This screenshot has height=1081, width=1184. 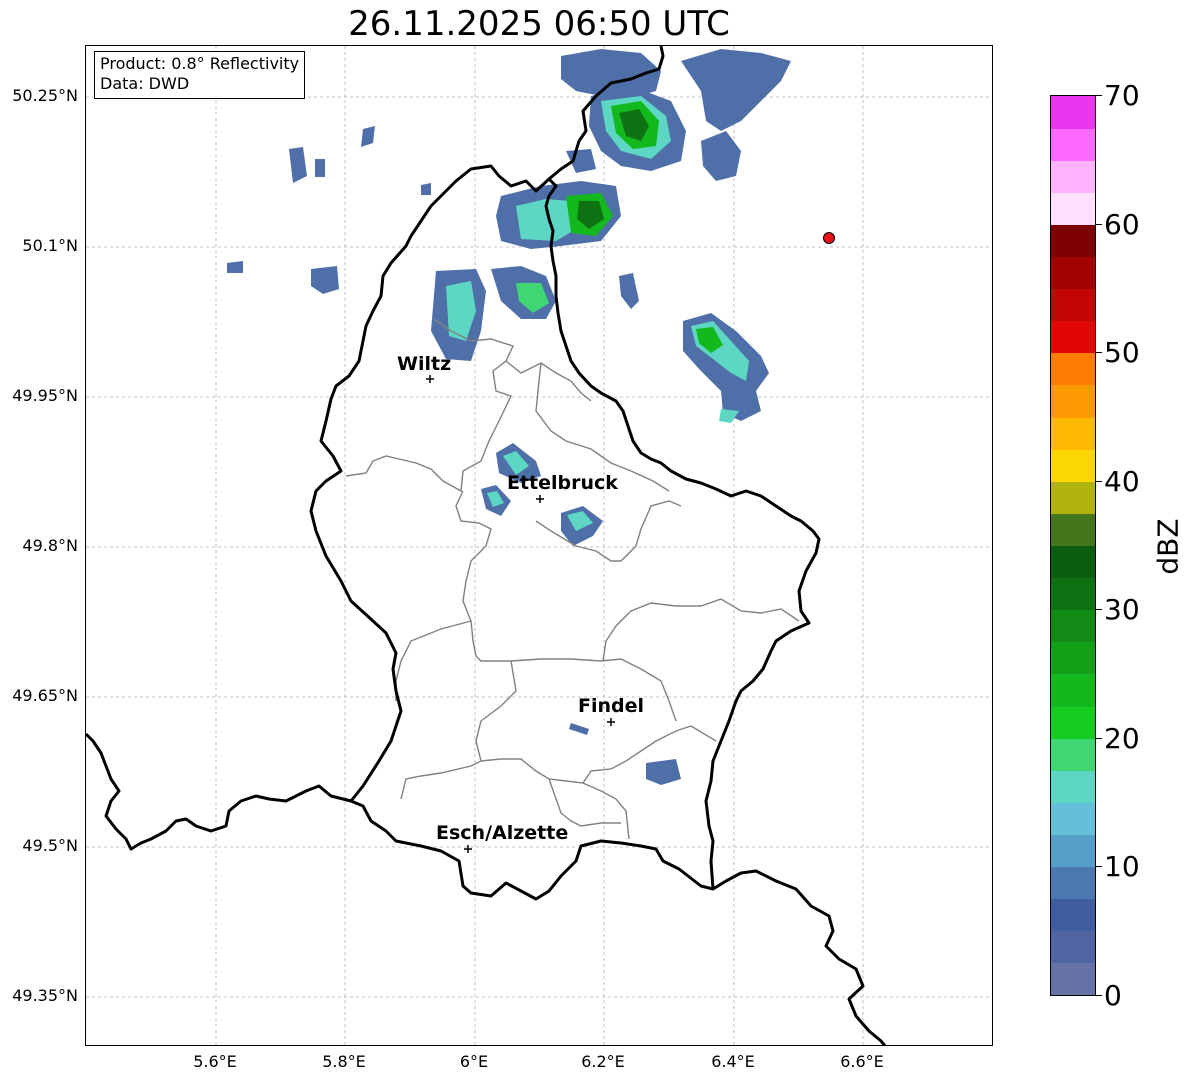 What do you see at coordinates (45, 395) in the screenshot?
I see `lat-tick-label: 49.95°N` at bounding box center [45, 395].